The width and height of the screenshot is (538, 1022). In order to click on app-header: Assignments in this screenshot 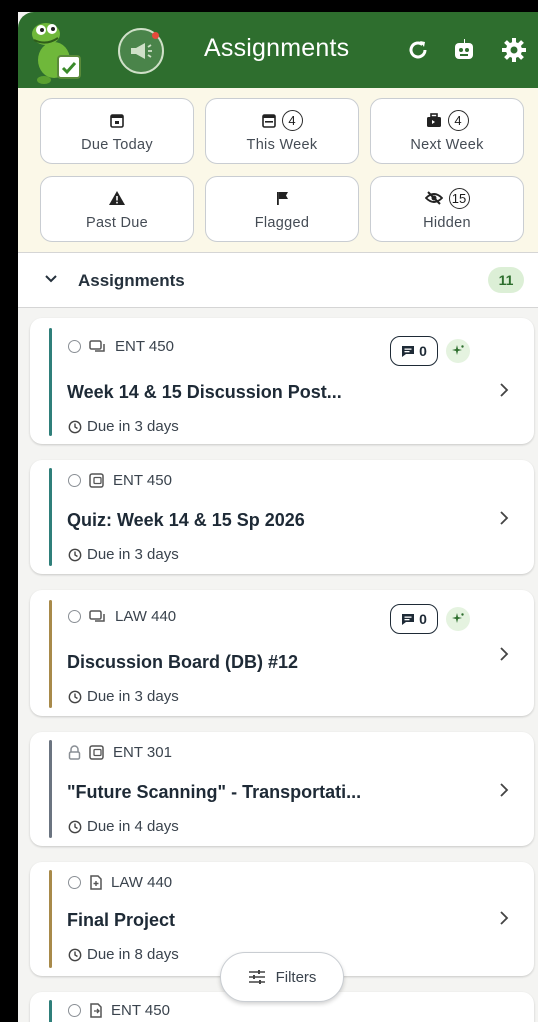, I will do `click(278, 50)`.